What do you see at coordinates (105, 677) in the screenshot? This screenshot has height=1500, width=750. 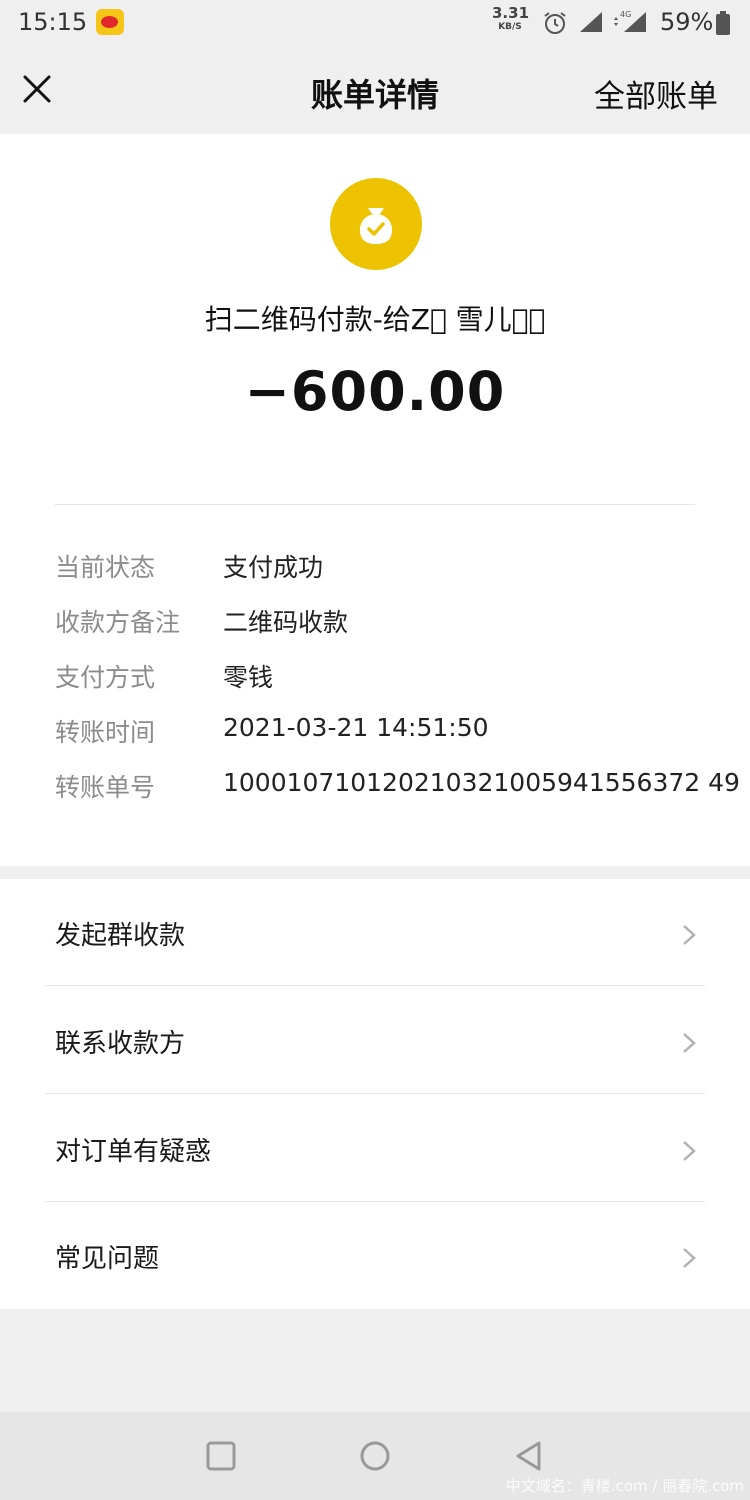 I see `detail-label: 支付方式` at bounding box center [105, 677].